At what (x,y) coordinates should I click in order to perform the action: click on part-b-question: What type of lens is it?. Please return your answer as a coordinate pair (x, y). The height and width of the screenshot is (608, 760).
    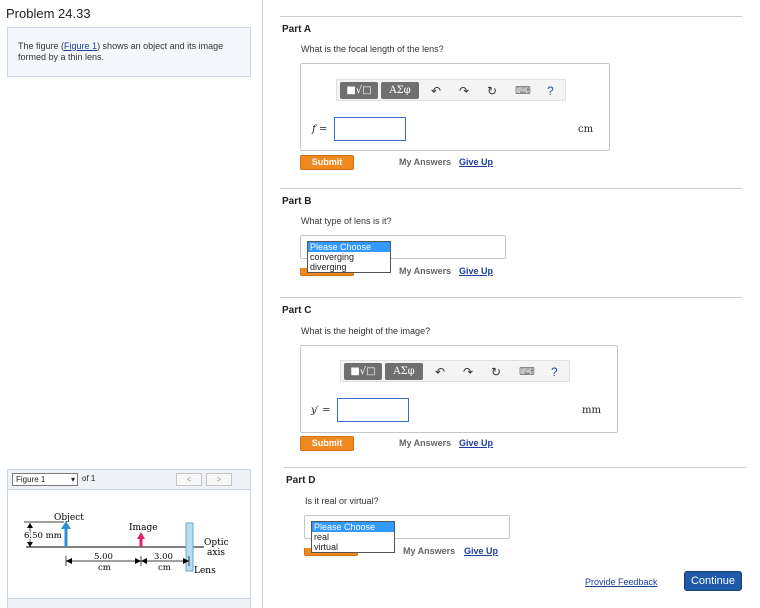
    Looking at the image, I should click on (346, 221).